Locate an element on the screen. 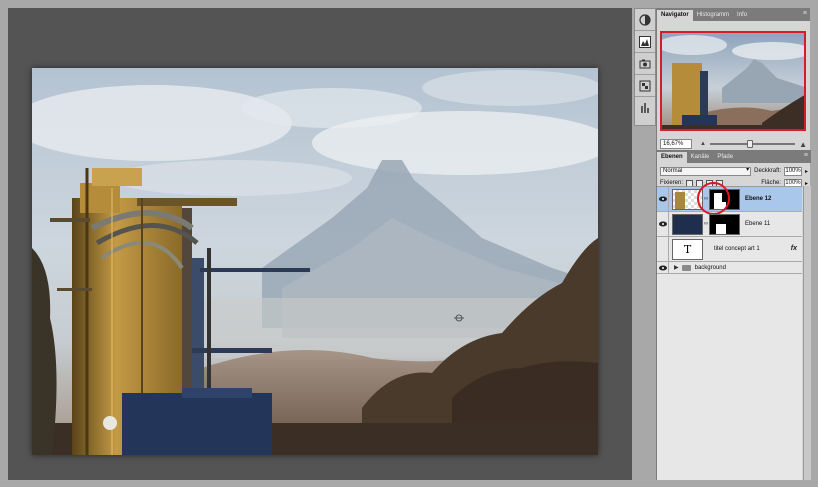  layer-row-titel-concept-art: T titel concept art 1 fx is located at coordinates (729, 249).